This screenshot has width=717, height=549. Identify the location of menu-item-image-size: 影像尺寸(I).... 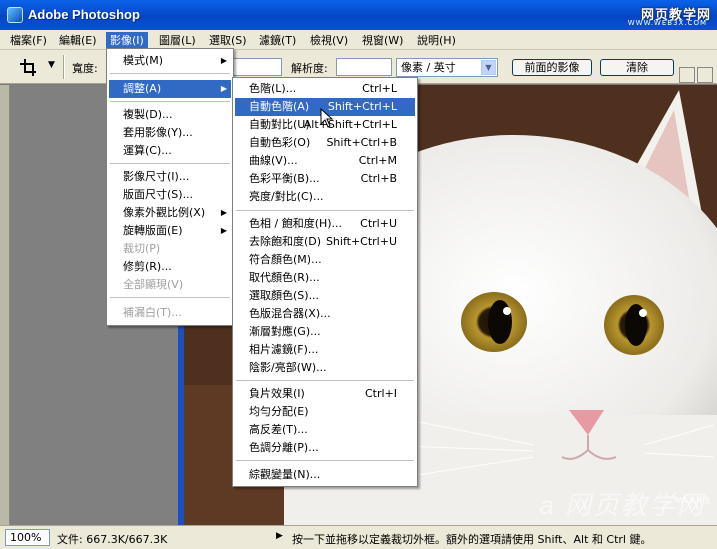
(170, 177).